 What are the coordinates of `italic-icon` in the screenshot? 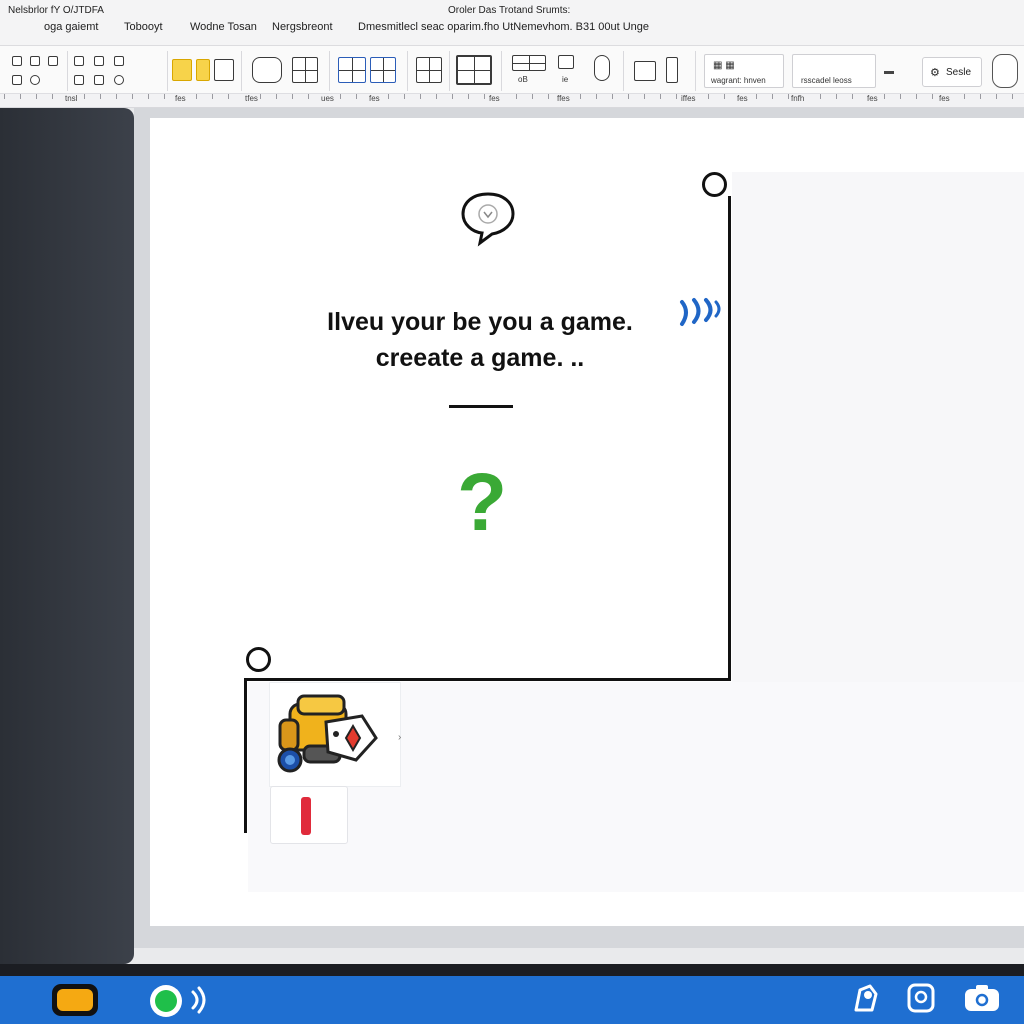 It's located at (35, 61).